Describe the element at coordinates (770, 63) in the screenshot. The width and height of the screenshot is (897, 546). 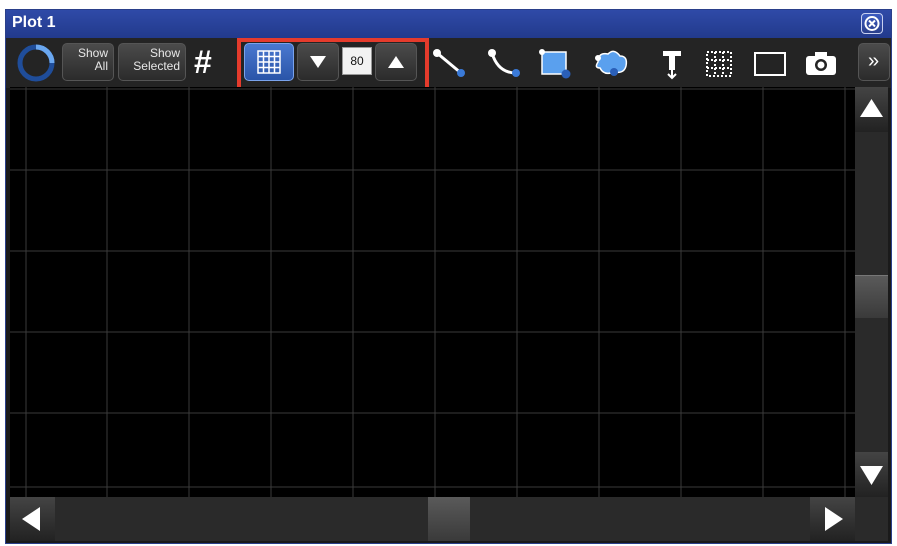
I see `frame-icon` at that location.